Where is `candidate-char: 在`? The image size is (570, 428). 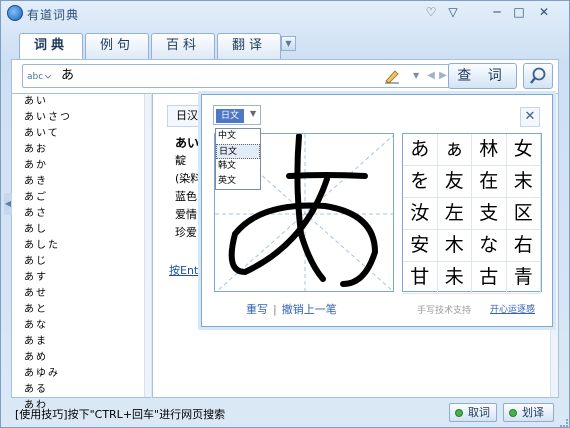
candidate-char: 在 is located at coordinates (489, 182).